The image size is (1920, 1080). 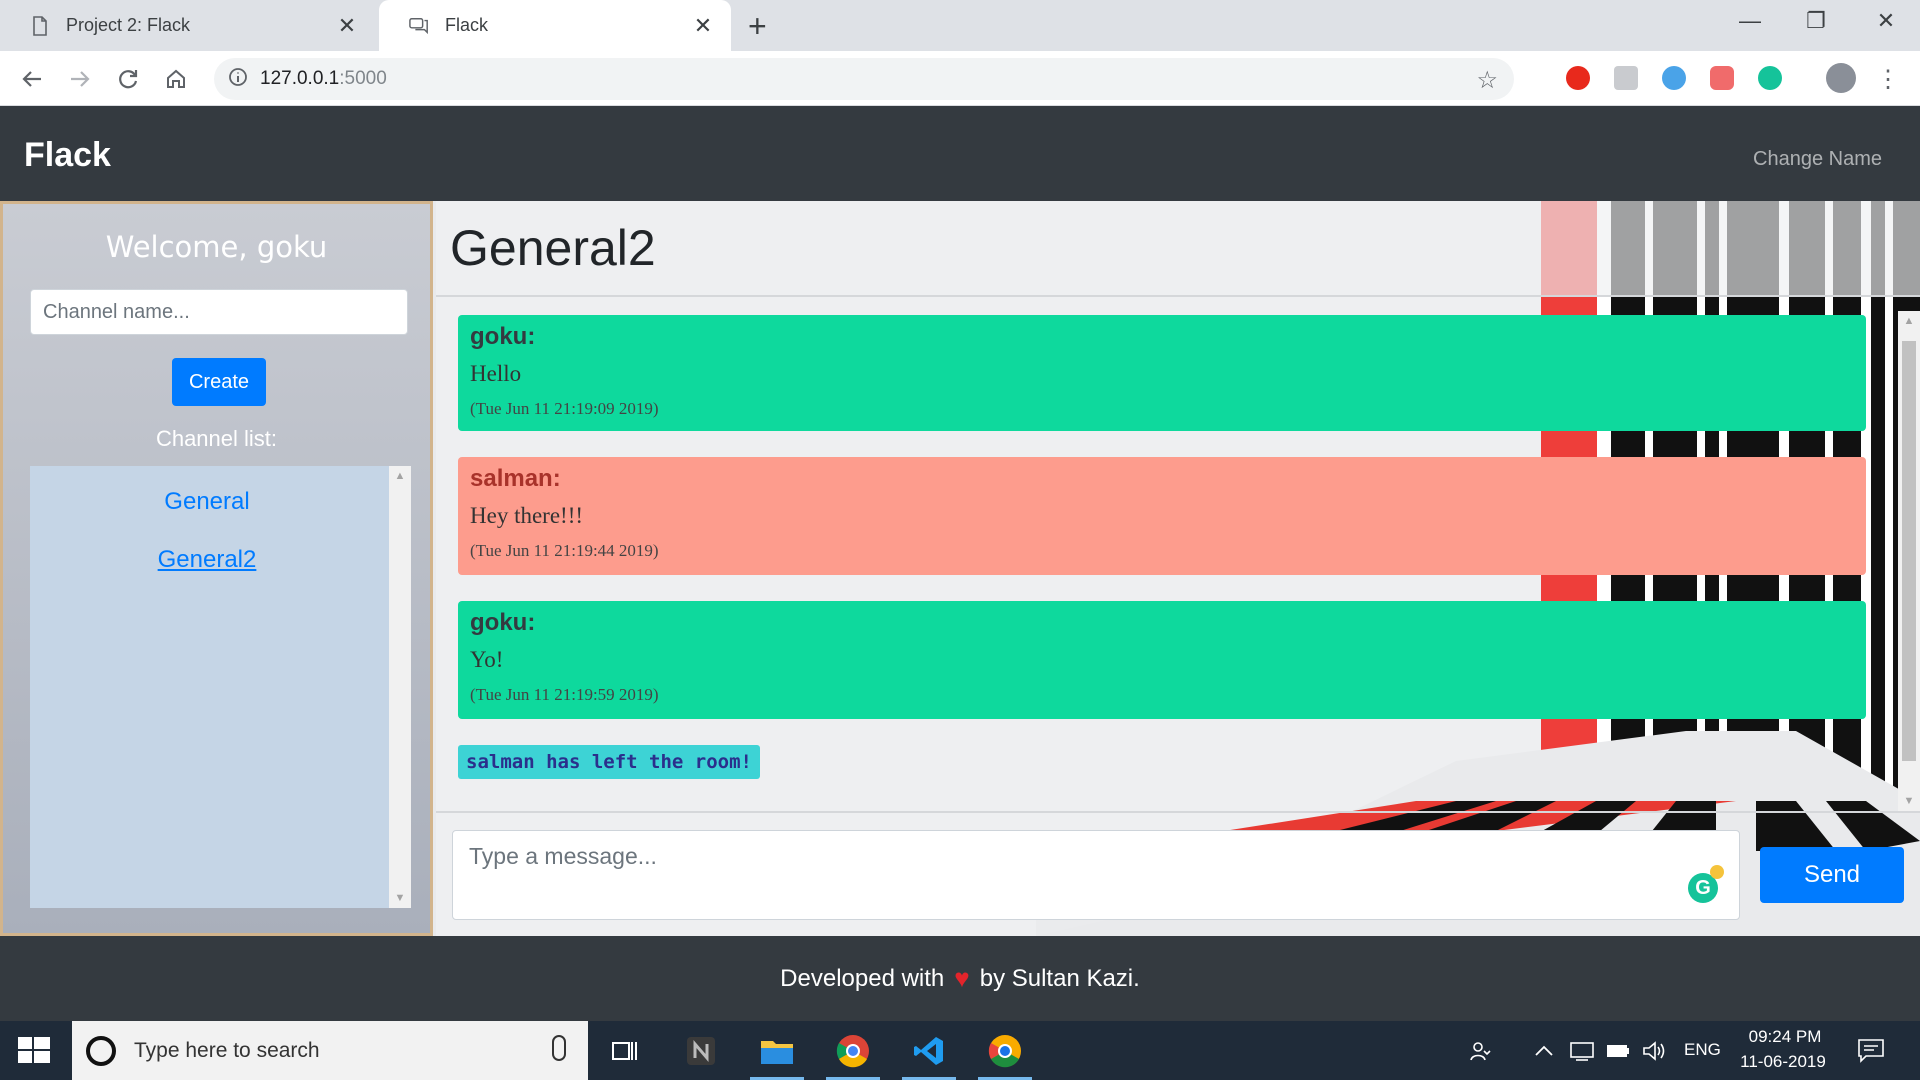 What do you see at coordinates (467, 25) in the screenshot?
I see `tab-title: Flack` at bounding box center [467, 25].